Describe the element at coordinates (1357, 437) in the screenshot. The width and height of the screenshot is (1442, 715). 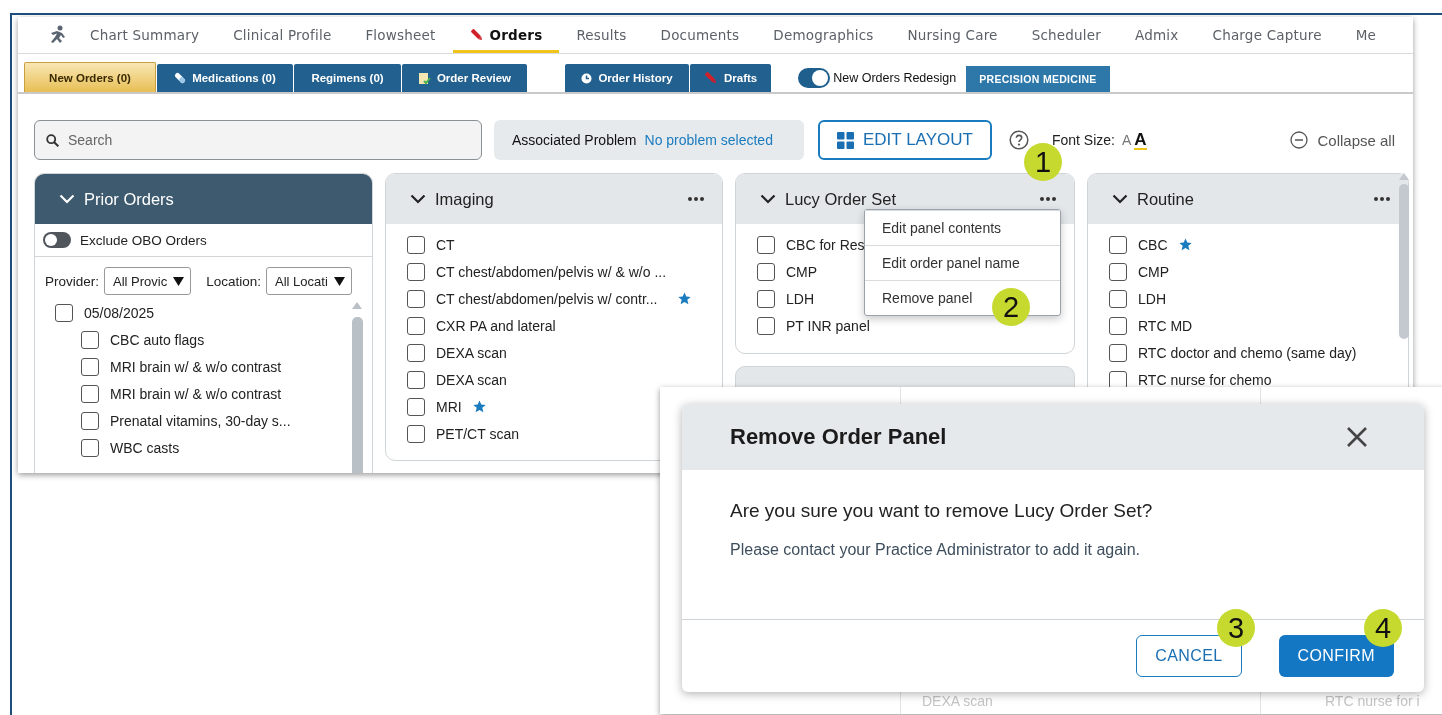
I see `close-icon` at that location.